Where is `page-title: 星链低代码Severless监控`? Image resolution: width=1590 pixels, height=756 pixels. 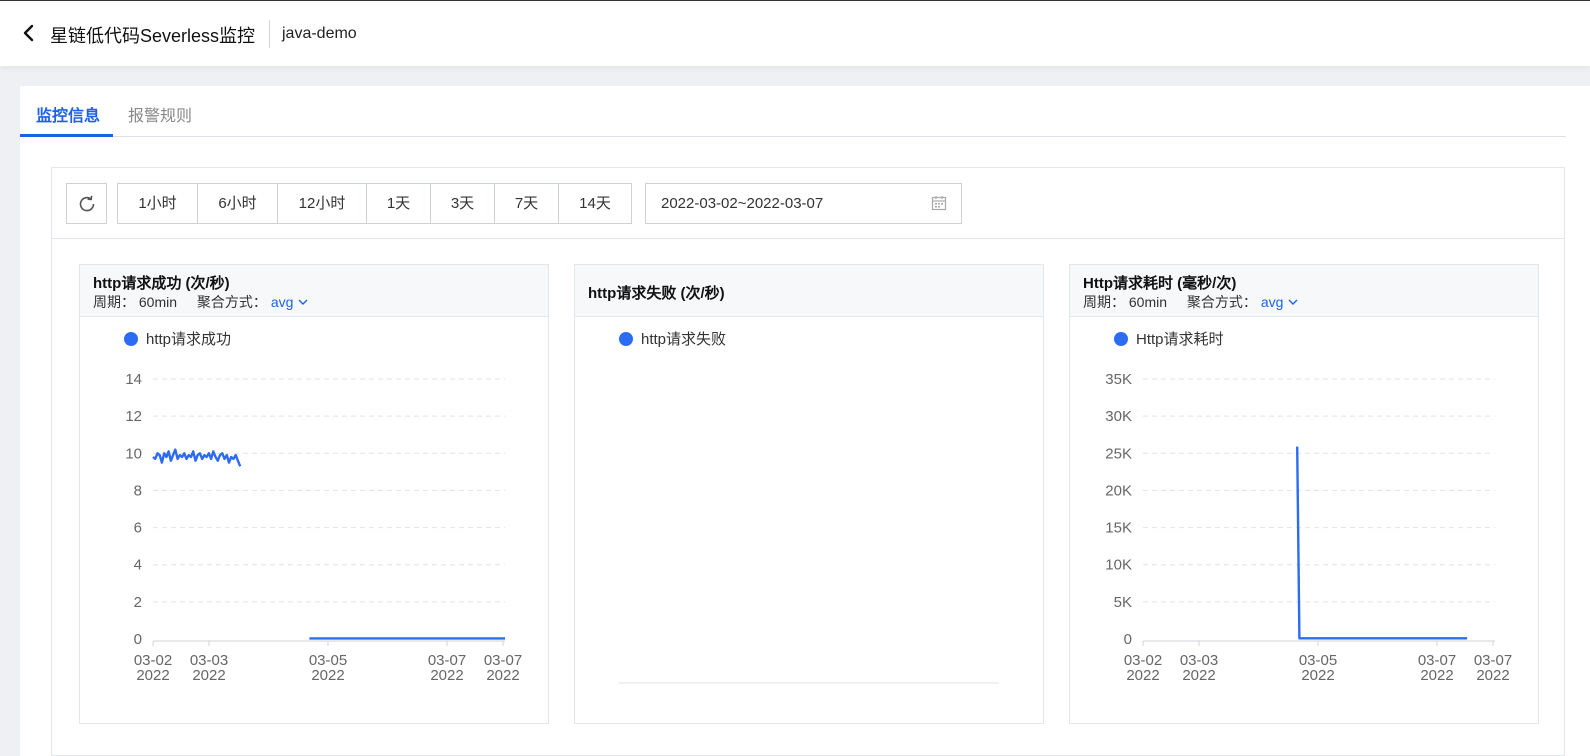 page-title: 星链低代码Severless监控 is located at coordinates (153, 36).